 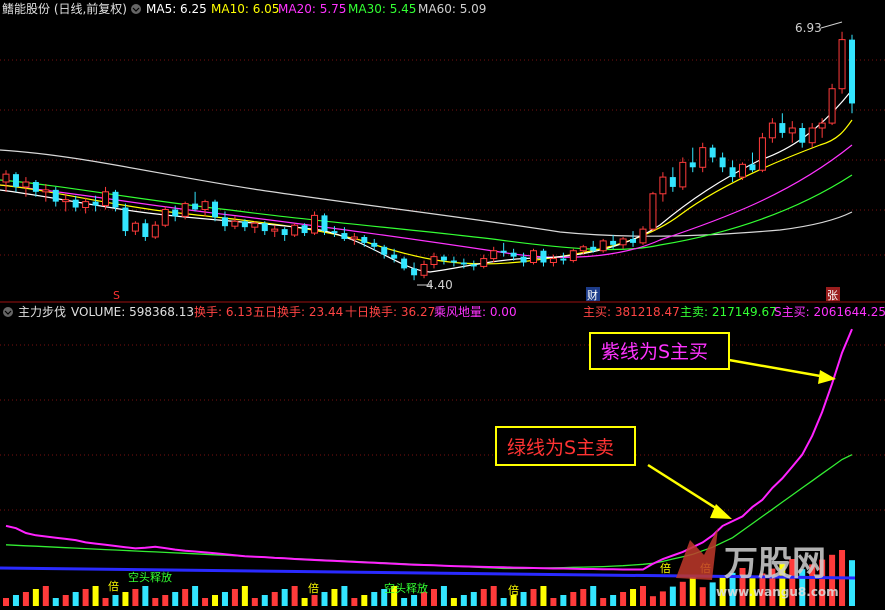 I want to click on s-main-buy-readout: S主买: 2061644.25, so click(x=829, y=312).